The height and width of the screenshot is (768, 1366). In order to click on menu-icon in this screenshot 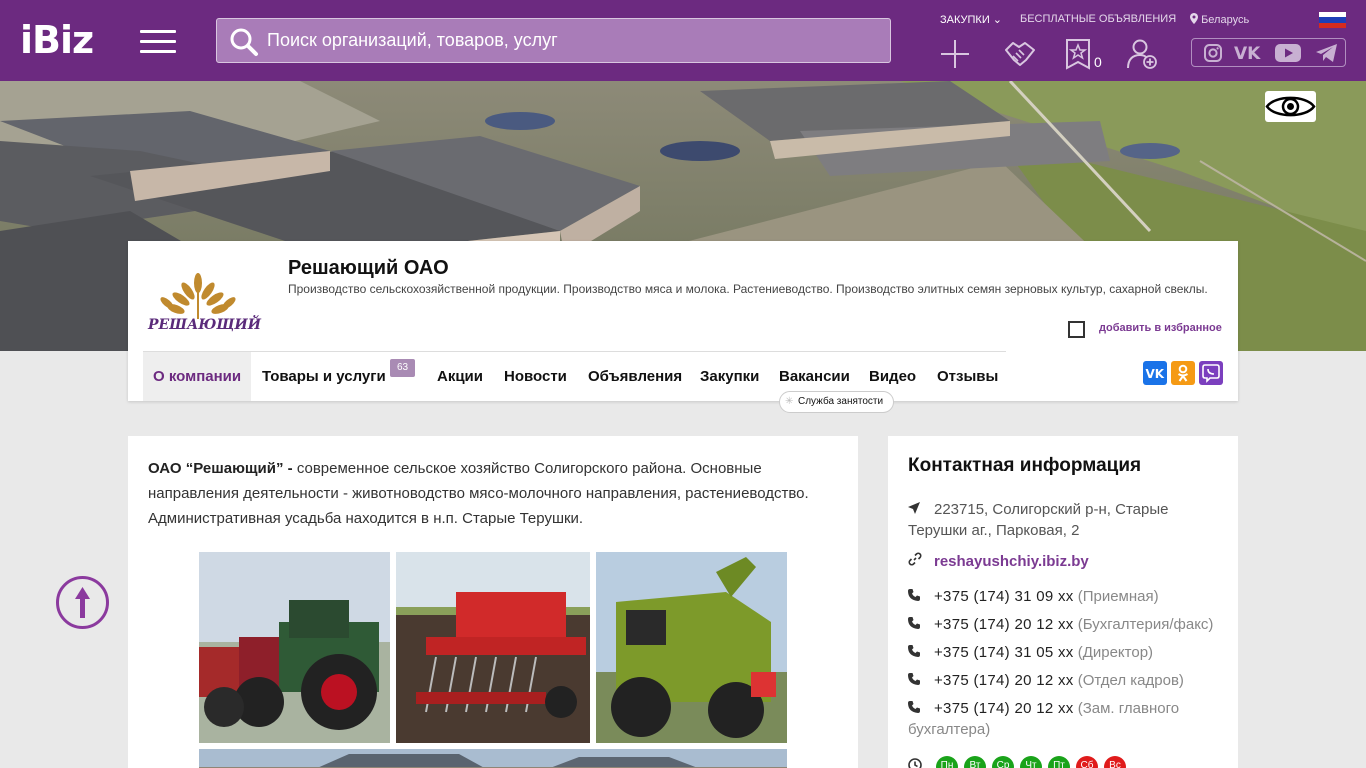, I will do `click(158, 42)`.